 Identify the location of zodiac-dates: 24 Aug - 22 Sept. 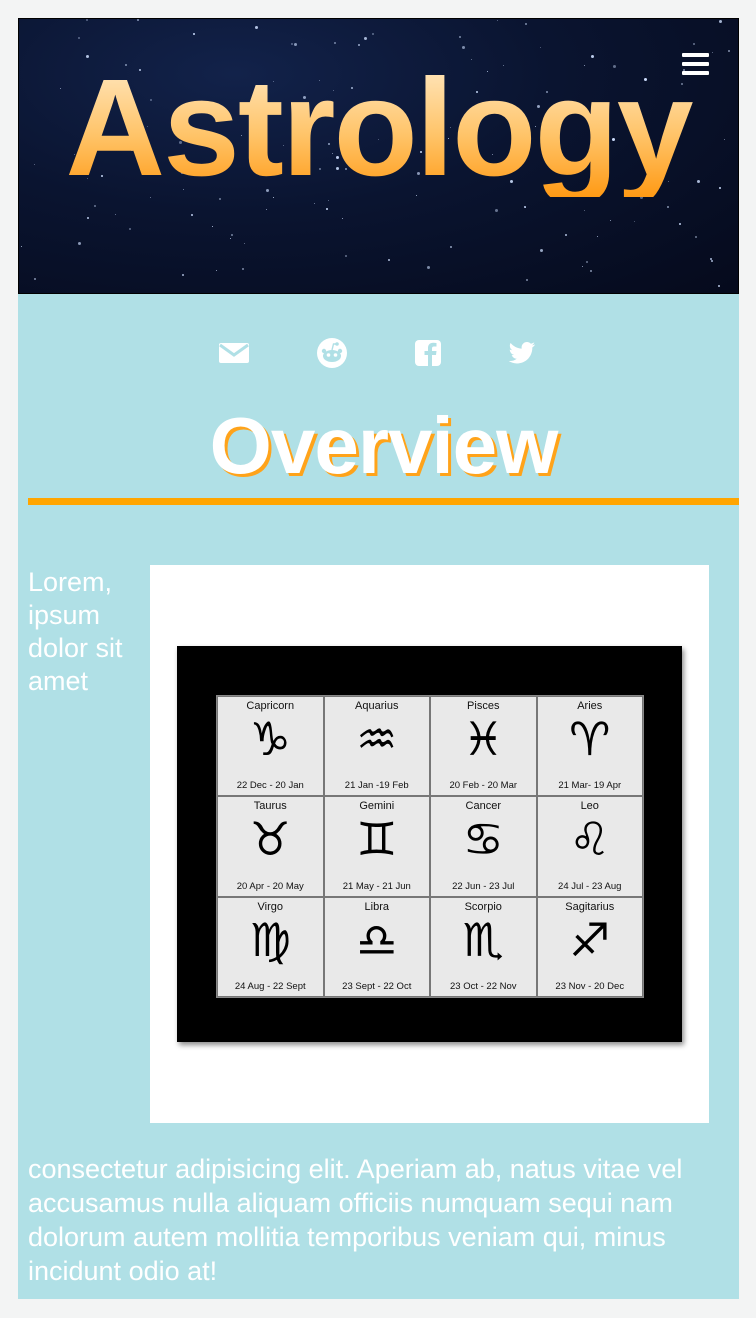
(270, 986).